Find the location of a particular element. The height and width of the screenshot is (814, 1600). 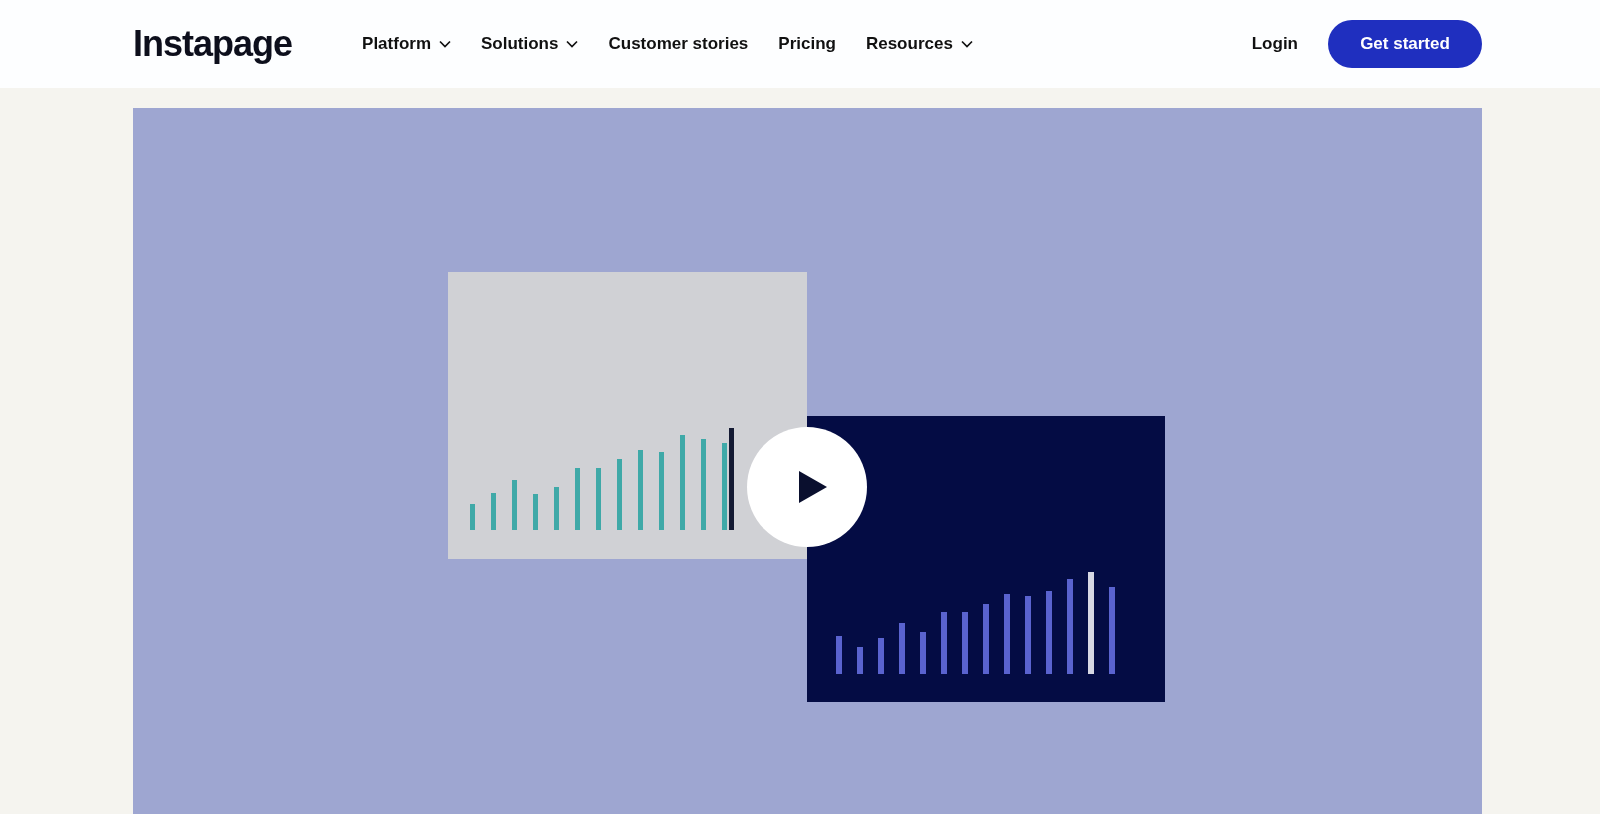

nav-link: Solutions is located at coordinates (530, 44).